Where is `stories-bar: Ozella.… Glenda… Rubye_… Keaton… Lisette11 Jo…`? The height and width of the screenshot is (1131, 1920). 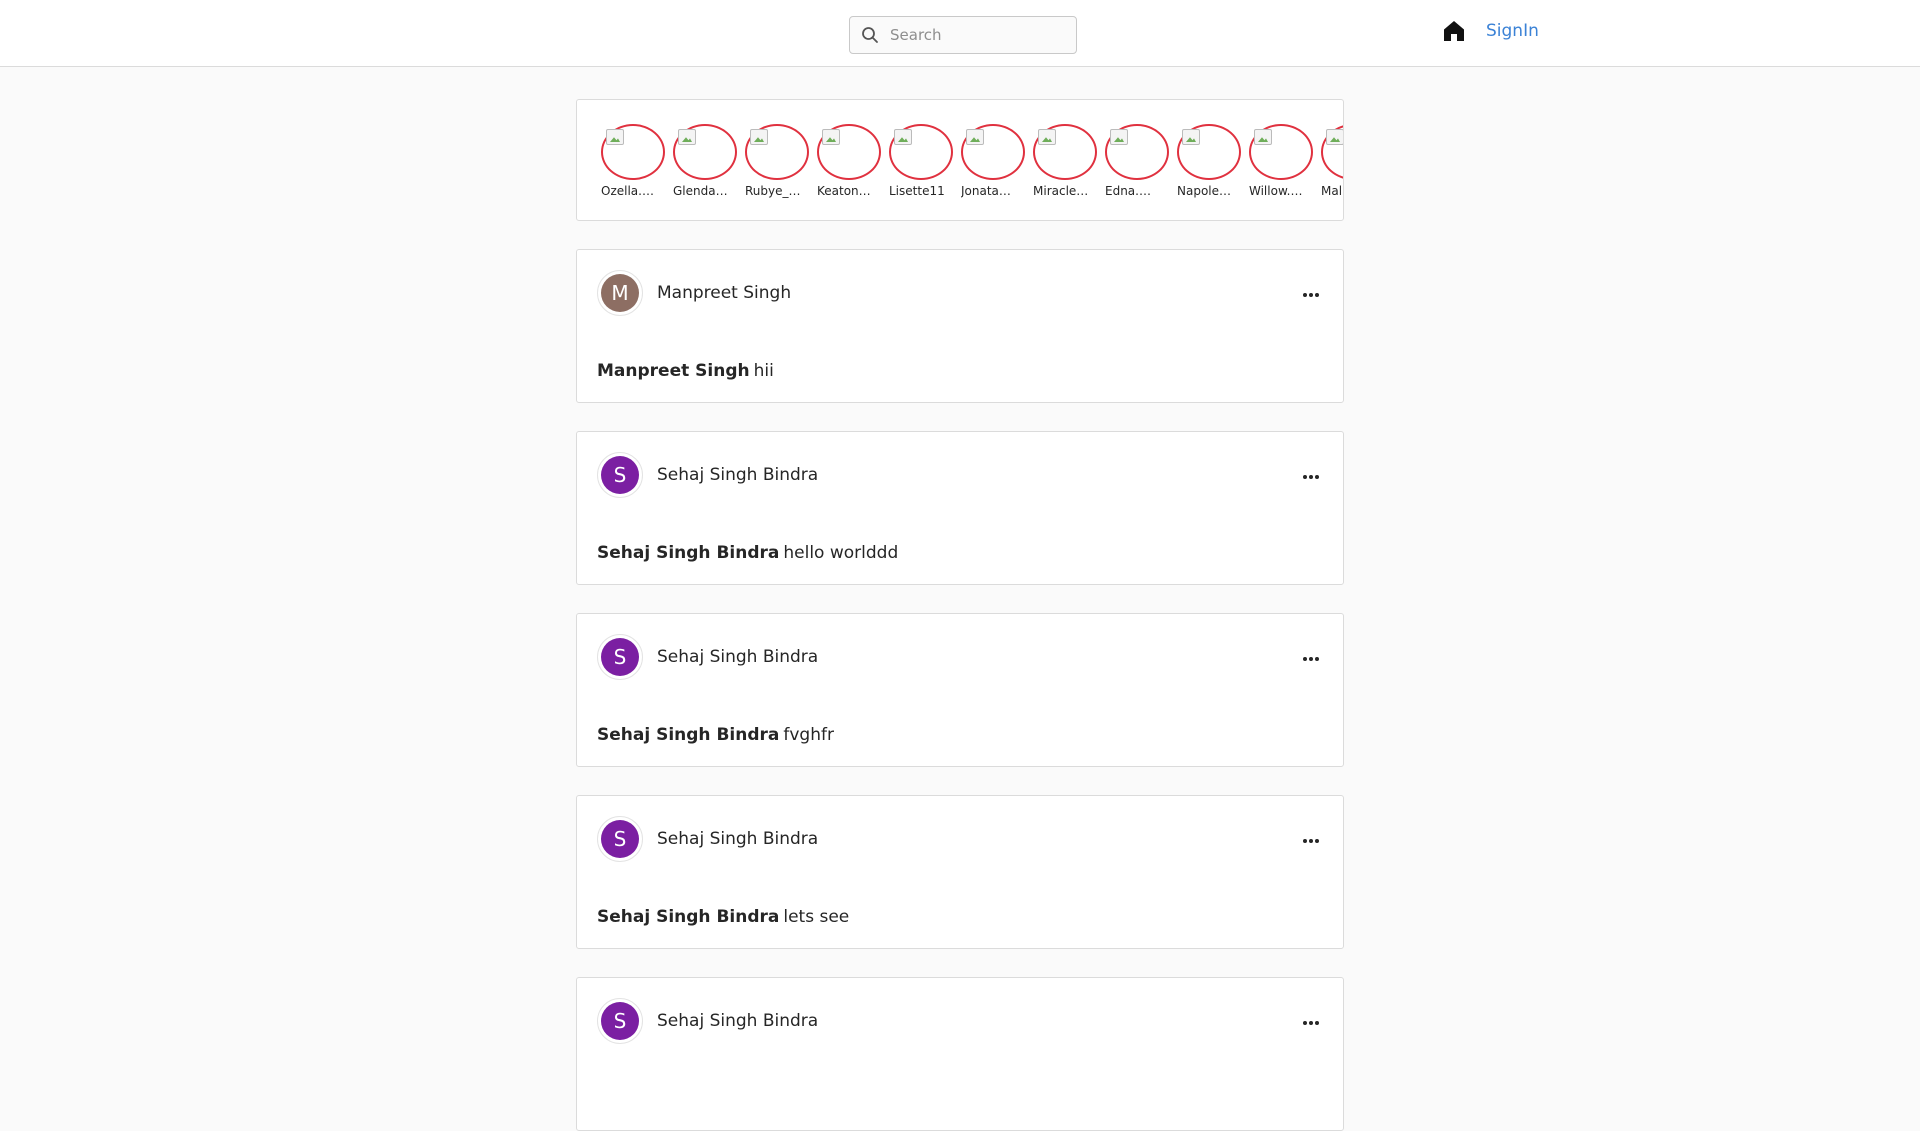 stories-bar: Ozella.… Glenda… Rubye_… Keaton… Lisette11 Jo… is located at coordinates (960, 160).